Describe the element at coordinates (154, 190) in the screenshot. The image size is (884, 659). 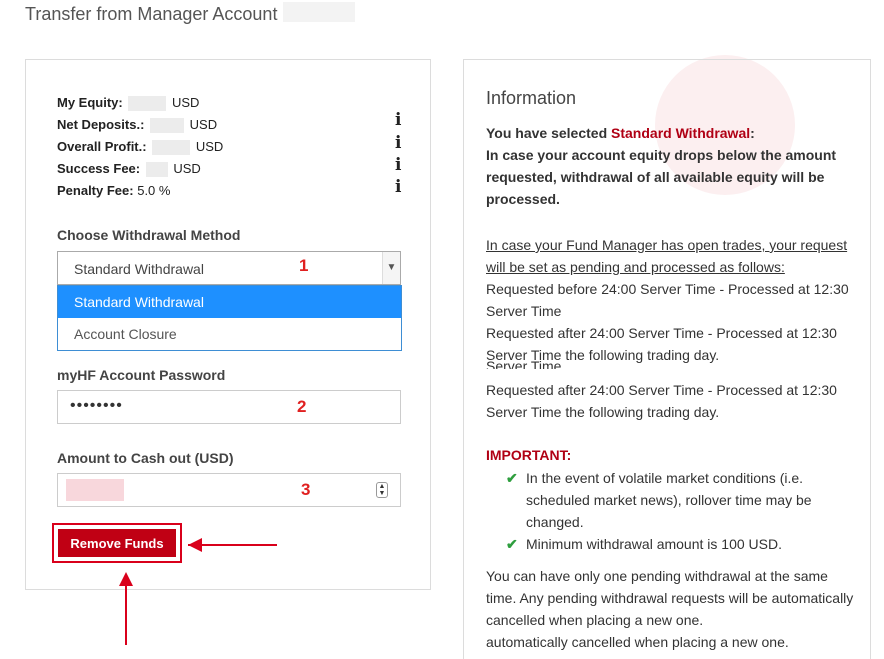
I see `penalty-fee-value: 5.0 %` at that location.